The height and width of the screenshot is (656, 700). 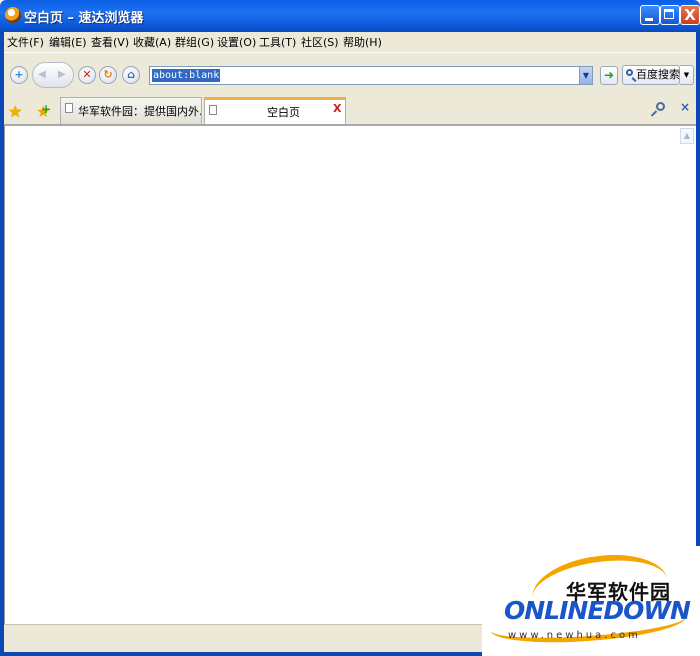 I want to click on back-arrow-icon: ◀, so click(x=44, y=75).